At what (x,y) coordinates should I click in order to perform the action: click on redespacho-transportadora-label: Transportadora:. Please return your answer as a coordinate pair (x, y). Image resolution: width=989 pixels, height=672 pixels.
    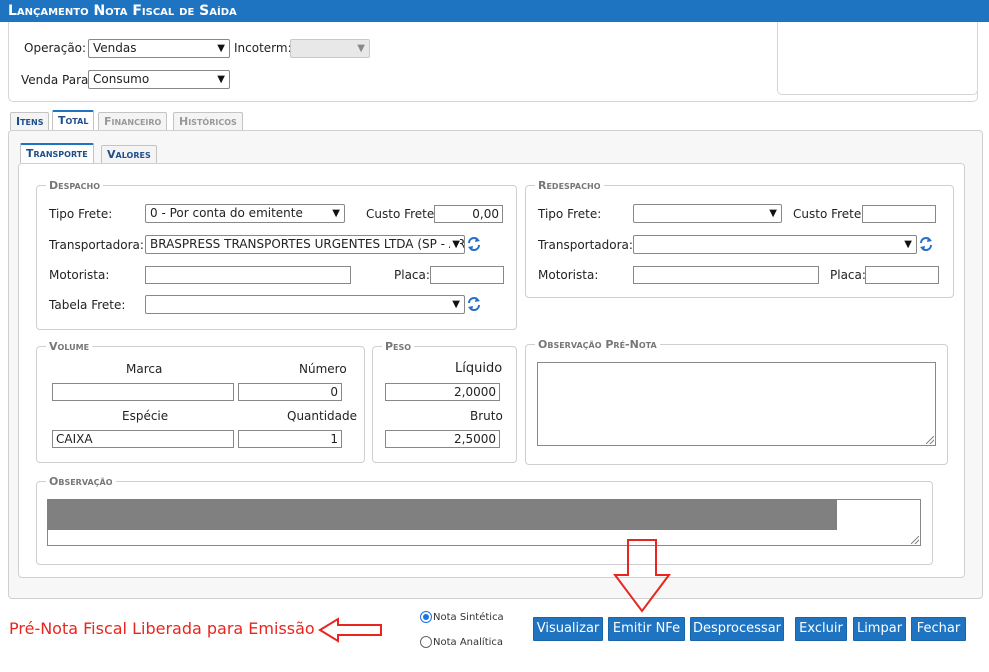
    Looking at the image, I should click on (585, 245).